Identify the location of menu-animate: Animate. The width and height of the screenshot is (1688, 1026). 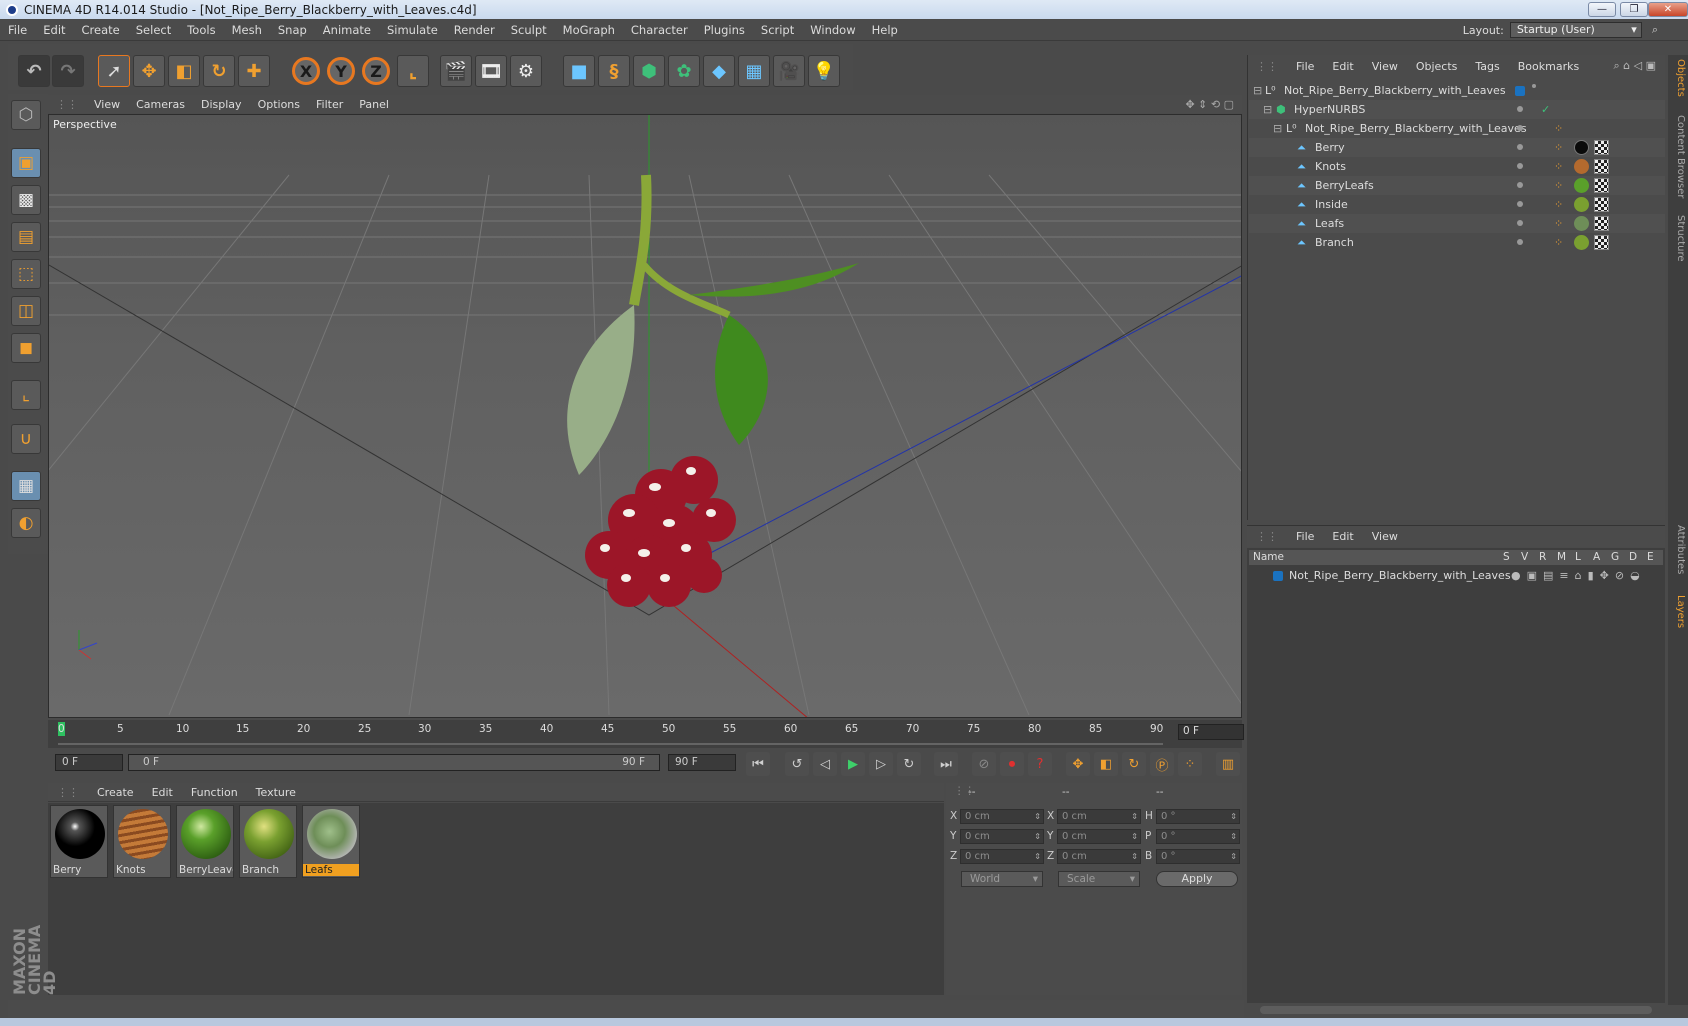
(347, 30).